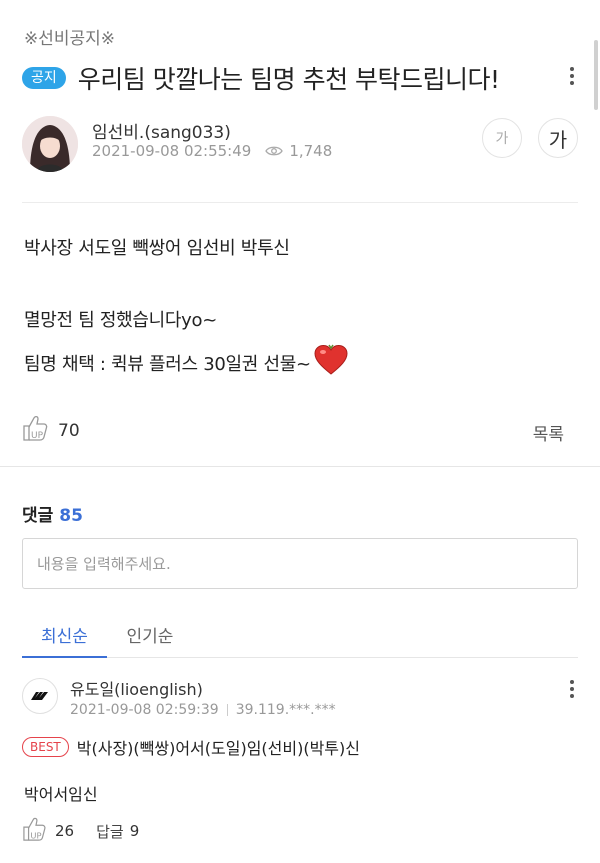  Describe the element at coordinates (70, 39) in the screenshot. I see `post-category: ※선비공지※` at that location.